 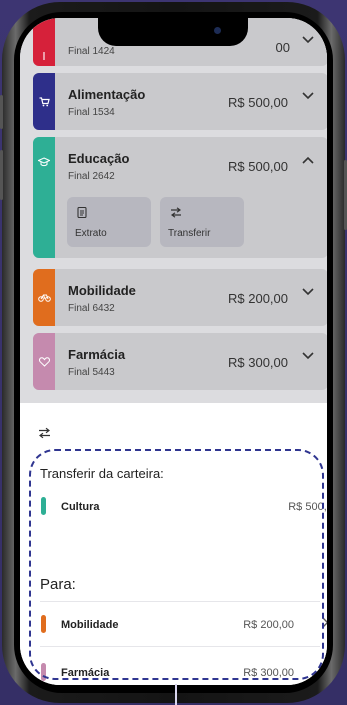 What do you see at coordinates (189, 233) in the screenshot?
I see `transferir-label: Transferir` at bounding box center [189, 233].